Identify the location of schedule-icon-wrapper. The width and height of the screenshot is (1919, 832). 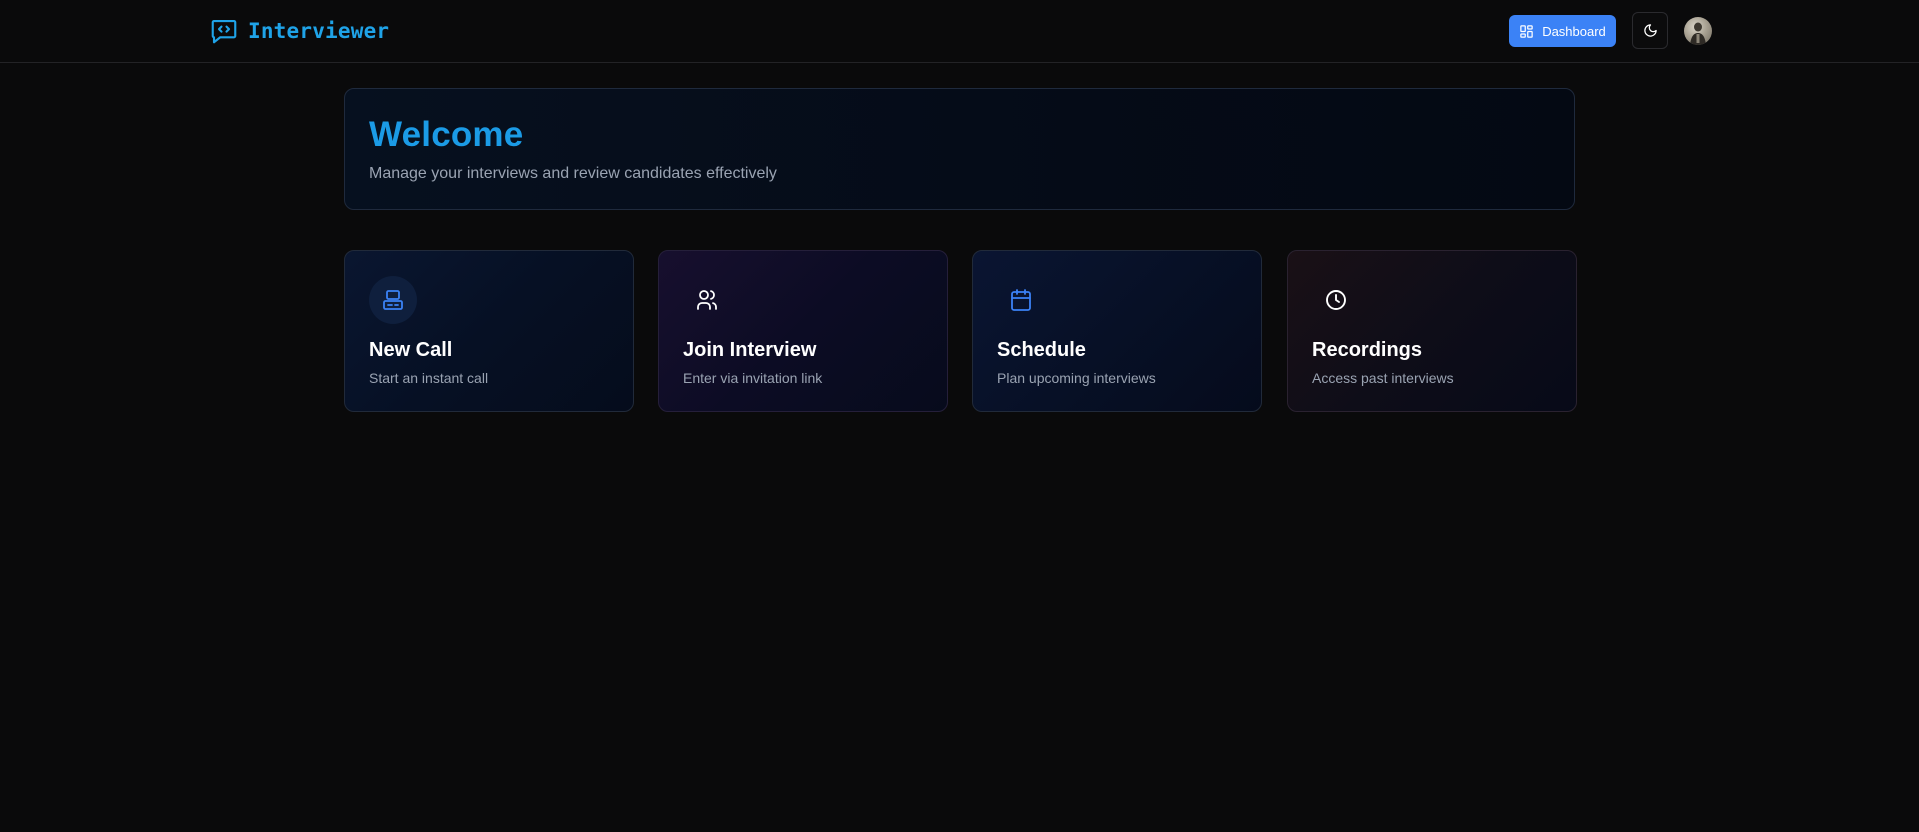
(1021, 300).